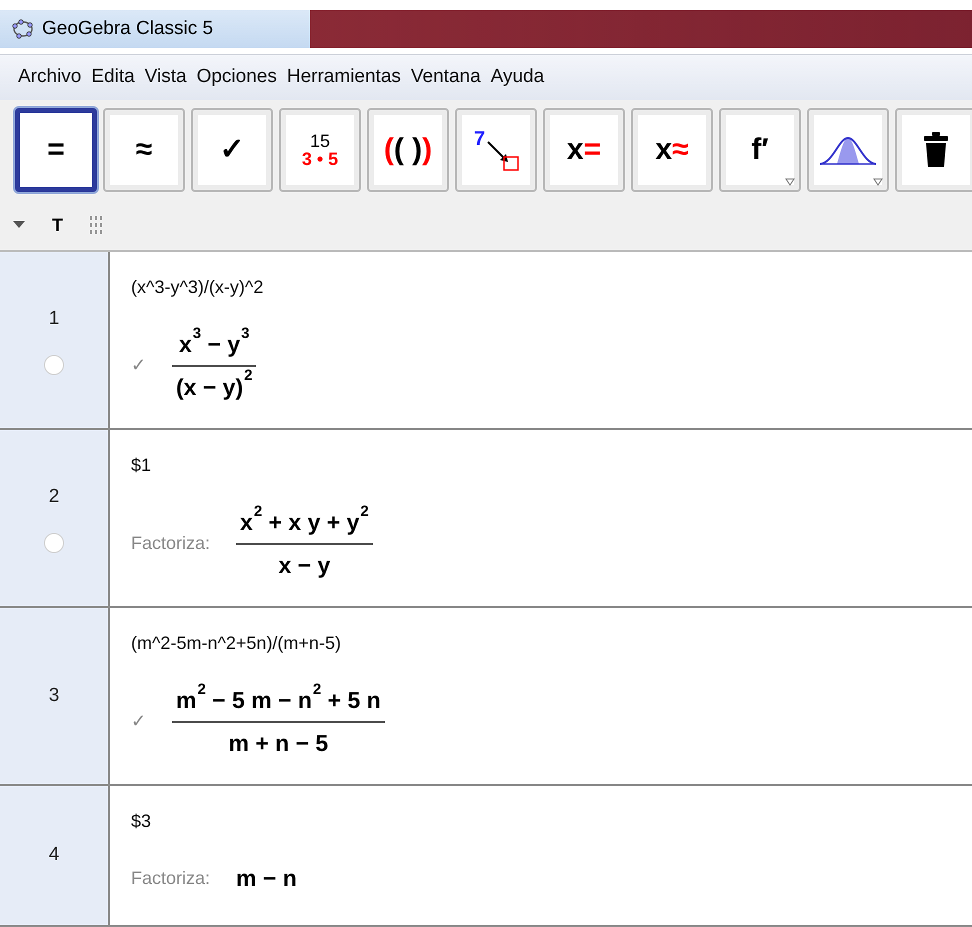 Image resolution: width=972 pixels, height=927 pixels. Describe the element at coordinates (551, 643) in the screenshot. I see `input-text: (m^2-5m-n^2+5n)/(m+n-5)` at that location.